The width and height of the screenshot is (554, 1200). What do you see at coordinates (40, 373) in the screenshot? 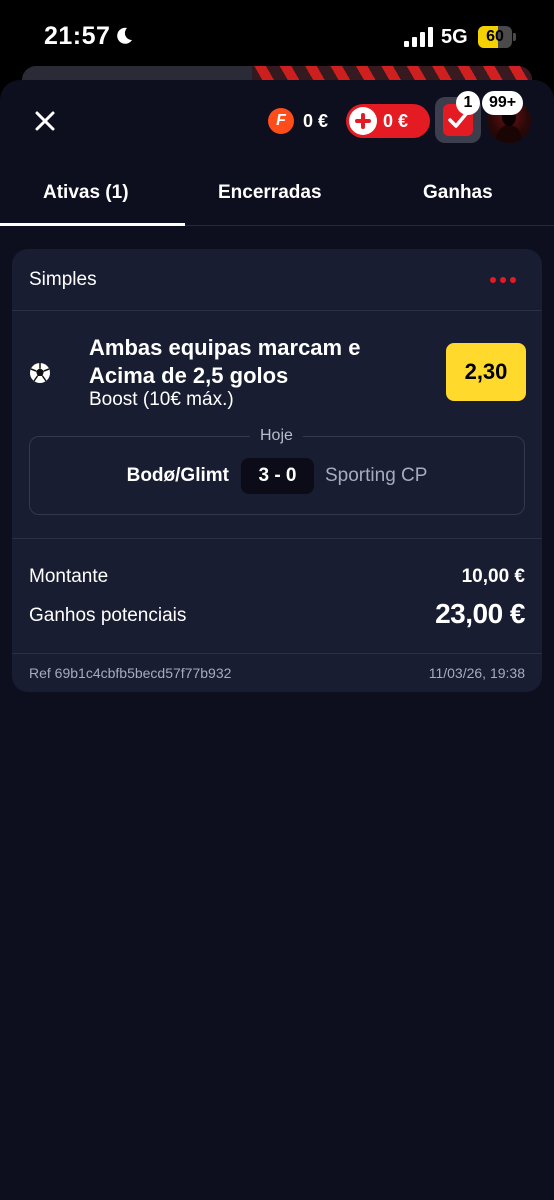
I see `soccer-ball-icon` at bounding box center [40, 373].